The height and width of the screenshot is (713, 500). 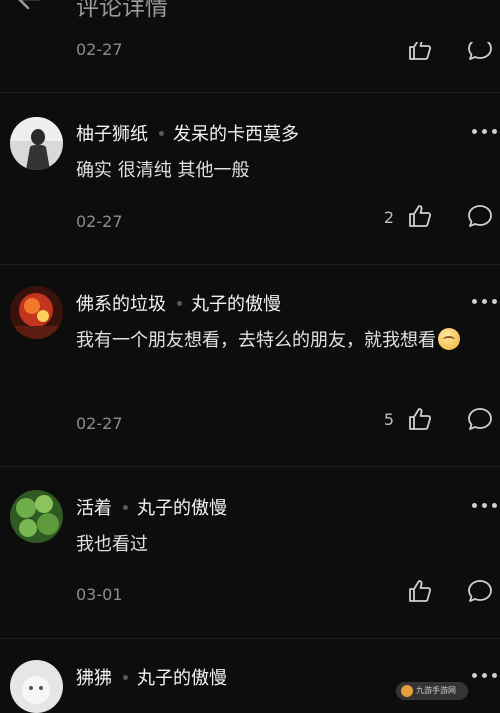 What do you see at coordinates (99, 594) in the screenshot?
I see `comment-date: 03-01` at bounding box center [99, 594].